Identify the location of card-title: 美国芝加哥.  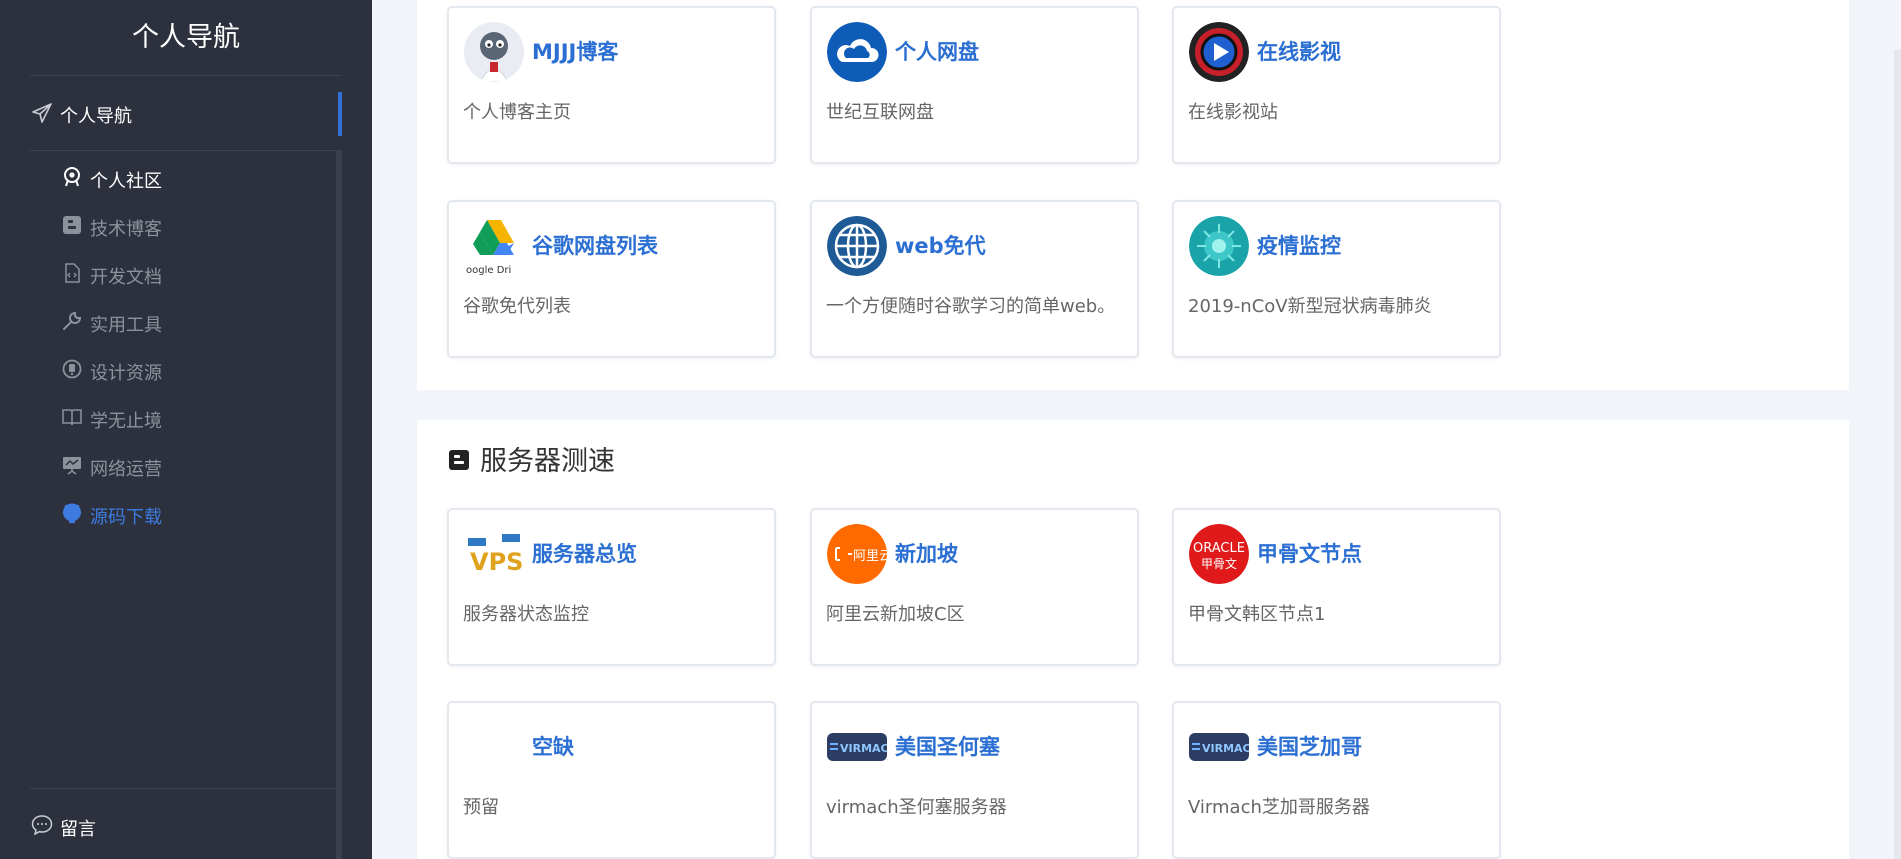
(1309, 747).